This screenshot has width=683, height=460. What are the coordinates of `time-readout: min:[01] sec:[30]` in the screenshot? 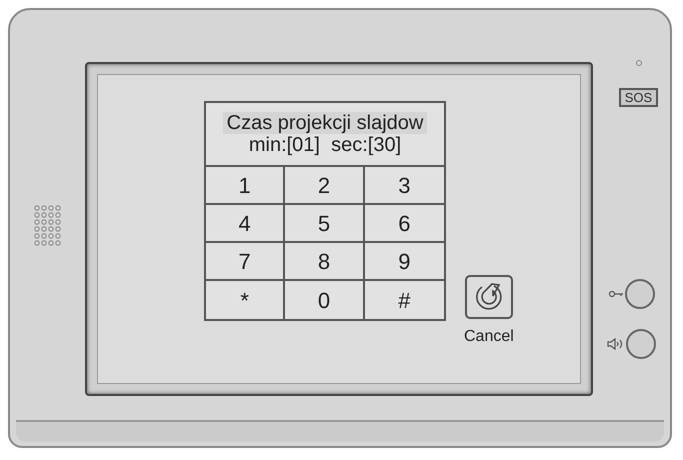 It's located at (325, 145).